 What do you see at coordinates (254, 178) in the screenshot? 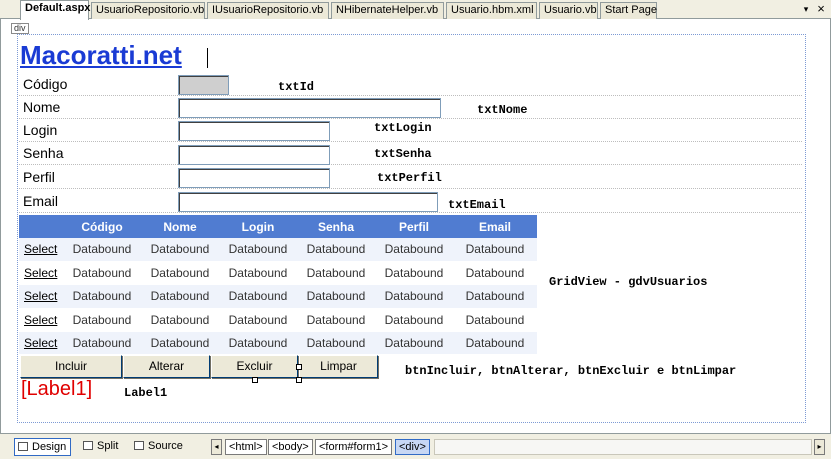
I see `txtperfil-textbox` at bounding box center [254, 178].